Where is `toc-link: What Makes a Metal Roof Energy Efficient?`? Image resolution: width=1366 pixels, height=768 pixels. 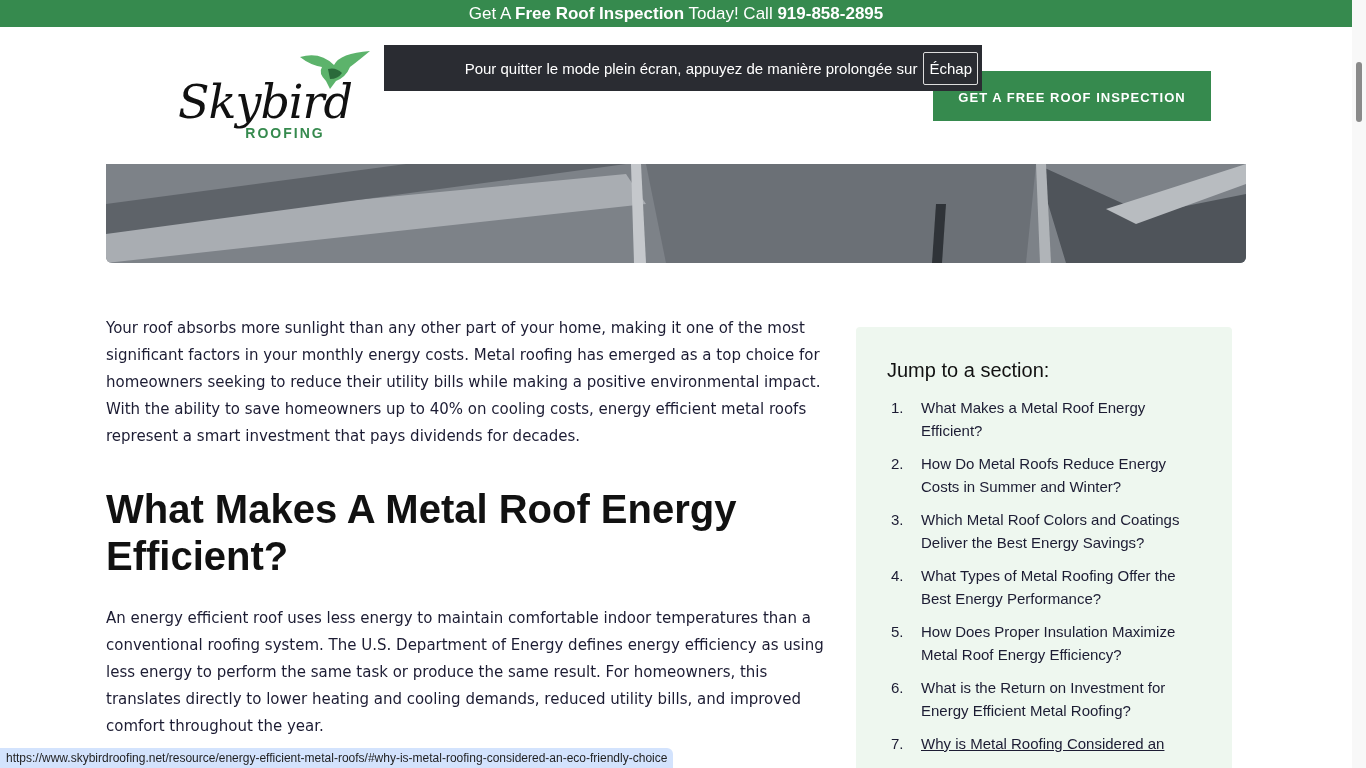
toc-link: What Makes a Metal Roof Energy Efficient? is located at coordinates (1061, 419).